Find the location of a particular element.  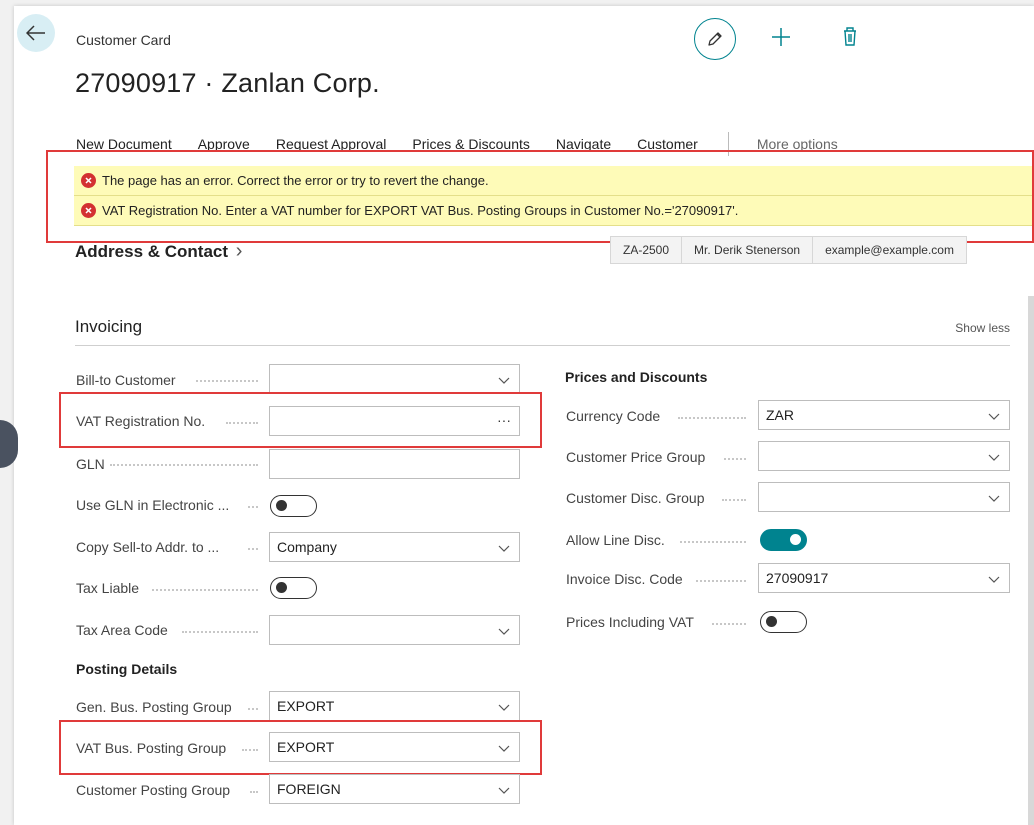

invoice-disc-code-label: Invoice Disc. Code is located at coordinates (624, 579).